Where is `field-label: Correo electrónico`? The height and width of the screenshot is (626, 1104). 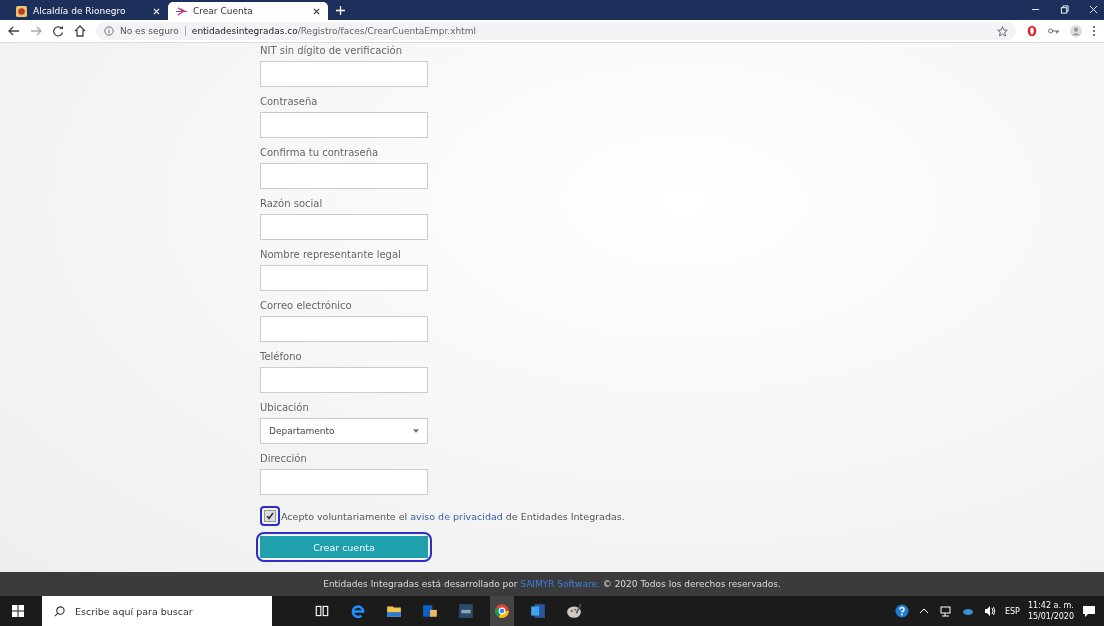 field-label: Correo electrónico is located at coordinates (306, 306).